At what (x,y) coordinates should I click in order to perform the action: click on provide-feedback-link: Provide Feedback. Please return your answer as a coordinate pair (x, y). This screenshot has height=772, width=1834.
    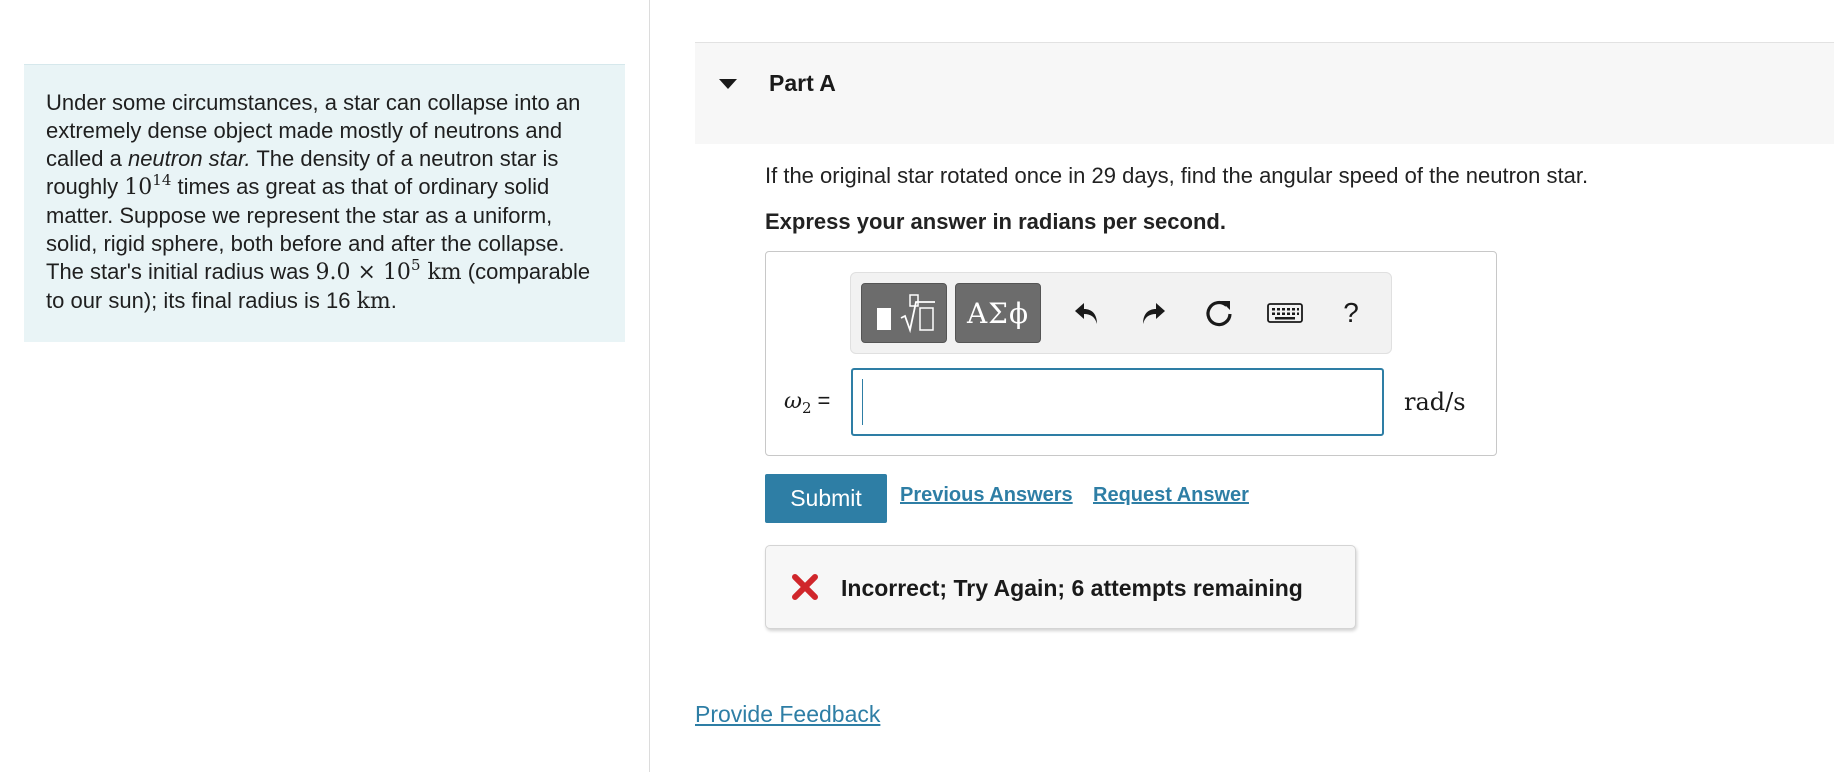
    Looking at the image, I should click on (787, 714).